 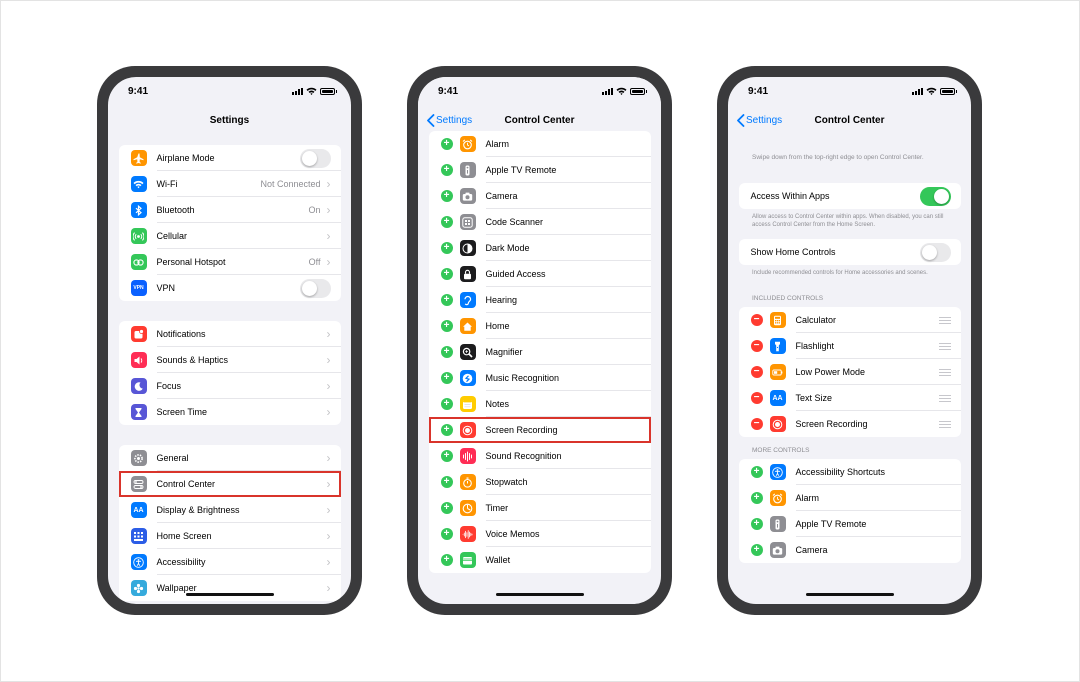 What do you see at coordinates (230, 288) in the screenshot?
I see `settings-row-vpn: VPN VPN` at bounding box center [230, 288].